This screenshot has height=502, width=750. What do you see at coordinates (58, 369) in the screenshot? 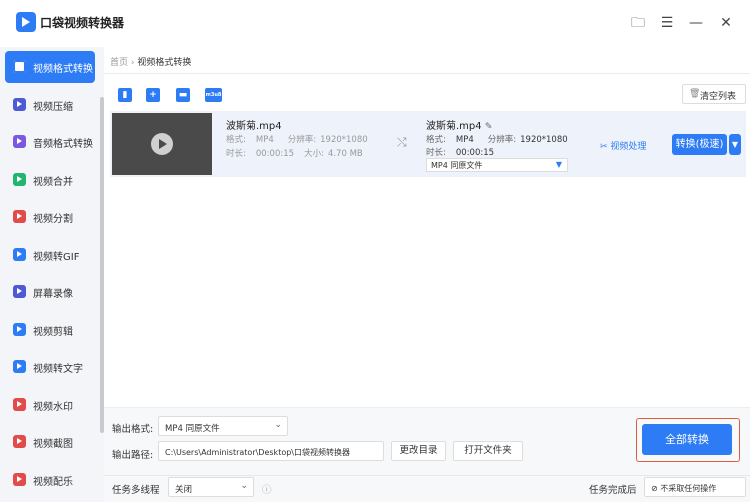
I see `sidebar-item-label: 视频转文字` at bounding box center [58, 369].